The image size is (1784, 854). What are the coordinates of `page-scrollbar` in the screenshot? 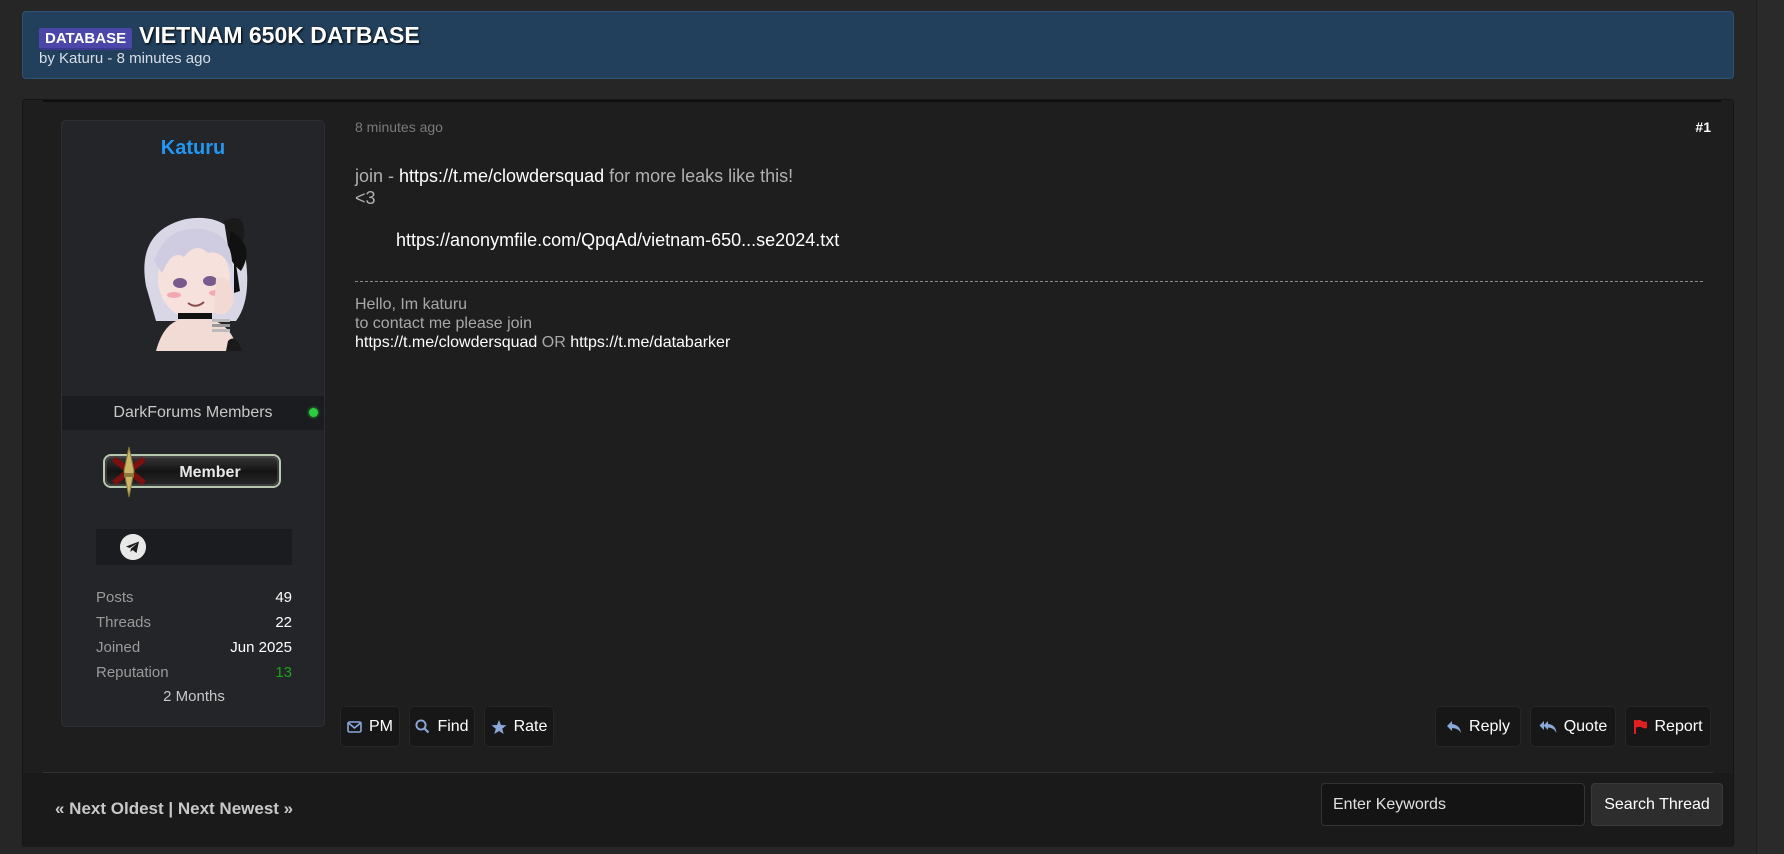 It's located at (1770, 427).